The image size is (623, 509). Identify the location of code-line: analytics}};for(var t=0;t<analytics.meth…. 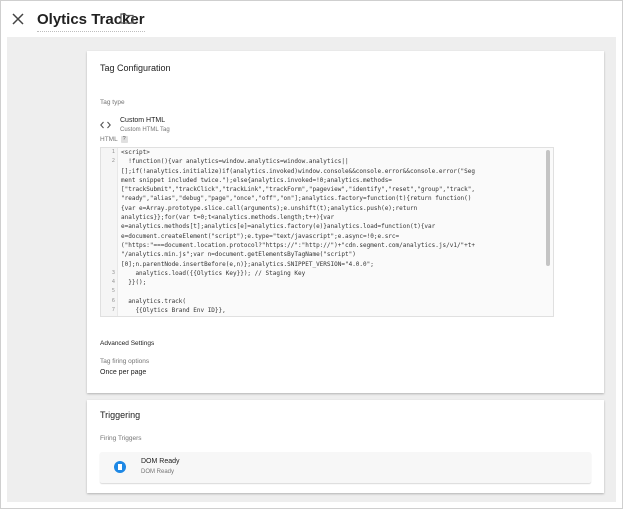
(228, 218).